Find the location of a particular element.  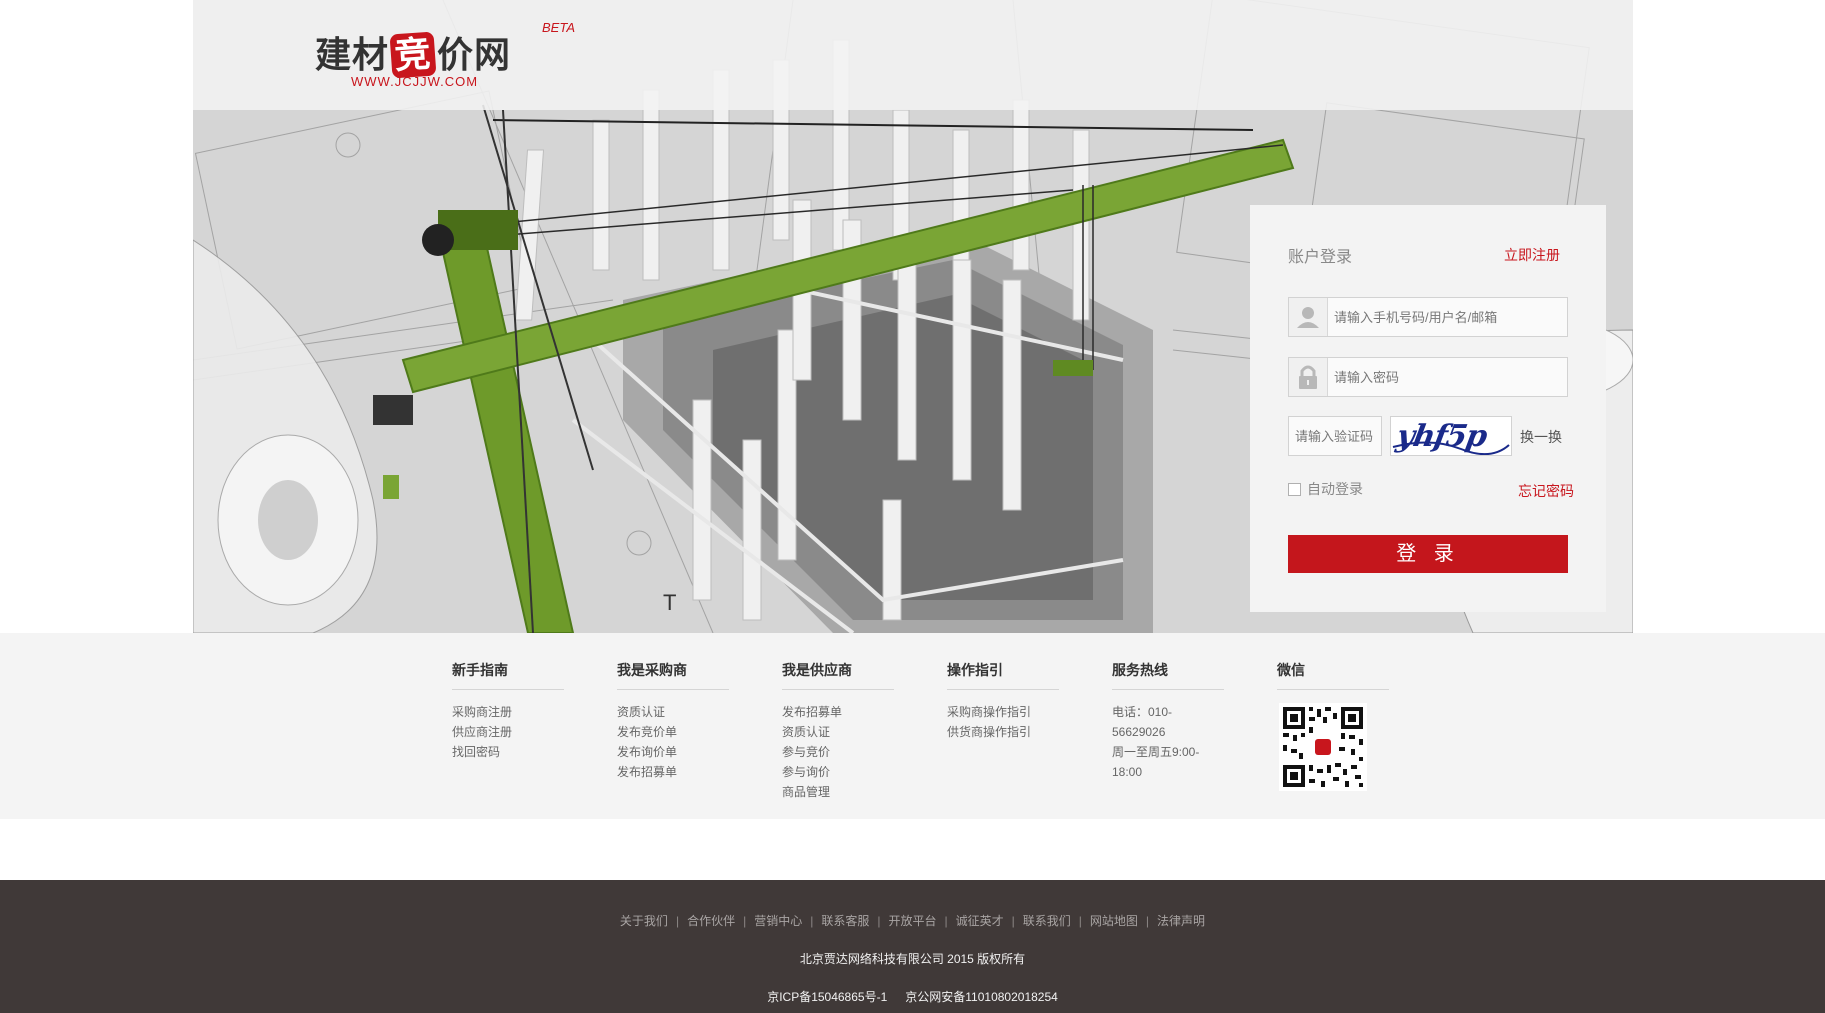

login-button: 登 录 is located at coordinates (1428, 554).